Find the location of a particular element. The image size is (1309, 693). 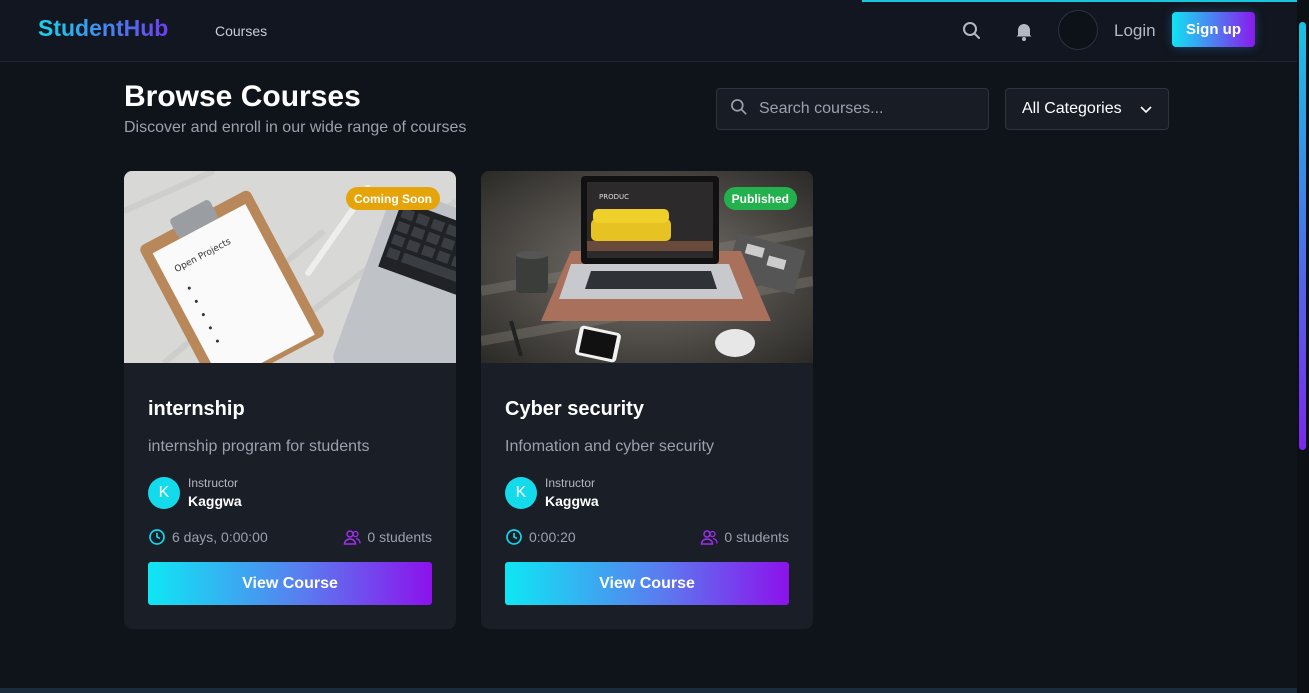

course-duration: 0:00:20 is located at coordinates (540, 537).